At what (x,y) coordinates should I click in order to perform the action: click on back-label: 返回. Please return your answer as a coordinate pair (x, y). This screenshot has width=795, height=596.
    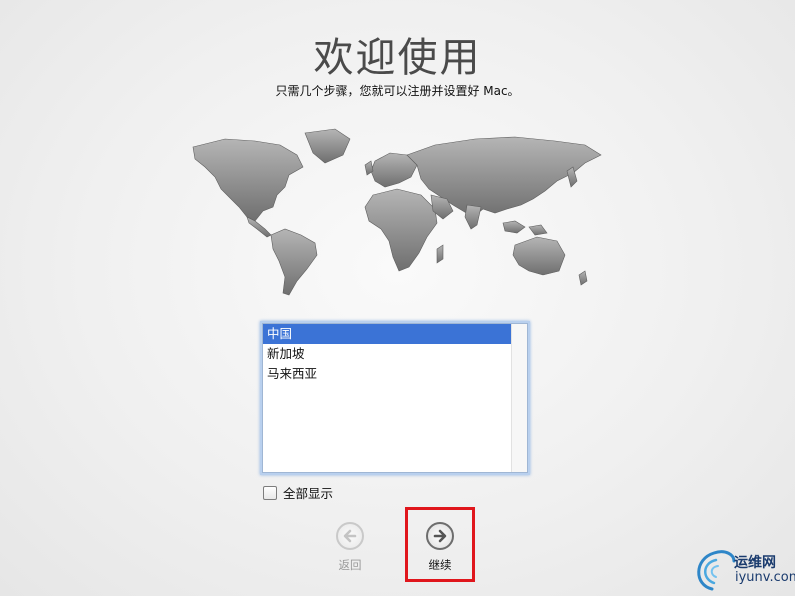
    Looking at the image, I should click on (350, 565).